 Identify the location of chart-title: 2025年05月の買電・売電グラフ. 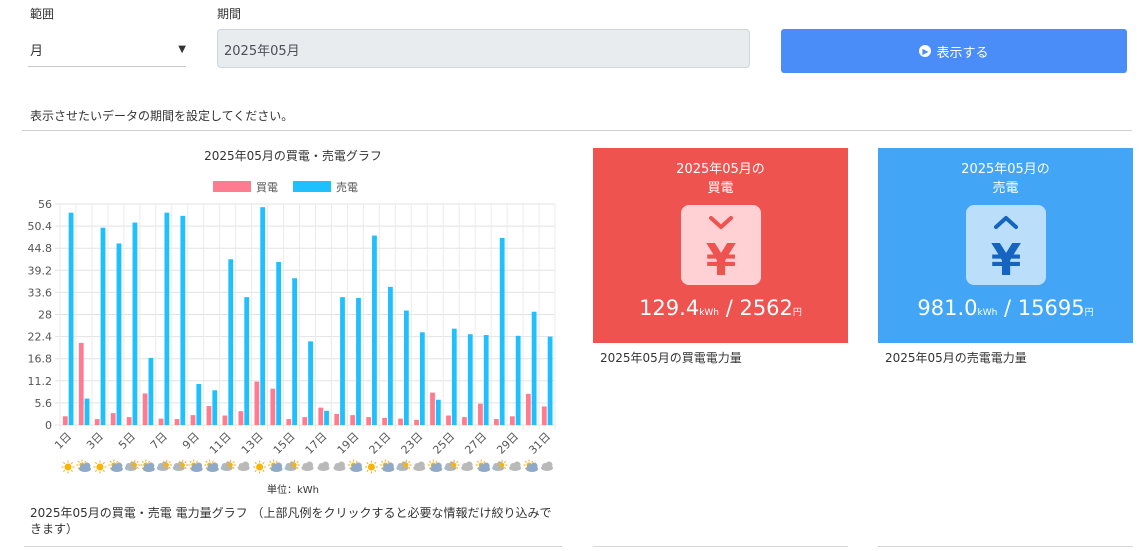
(293, 155).